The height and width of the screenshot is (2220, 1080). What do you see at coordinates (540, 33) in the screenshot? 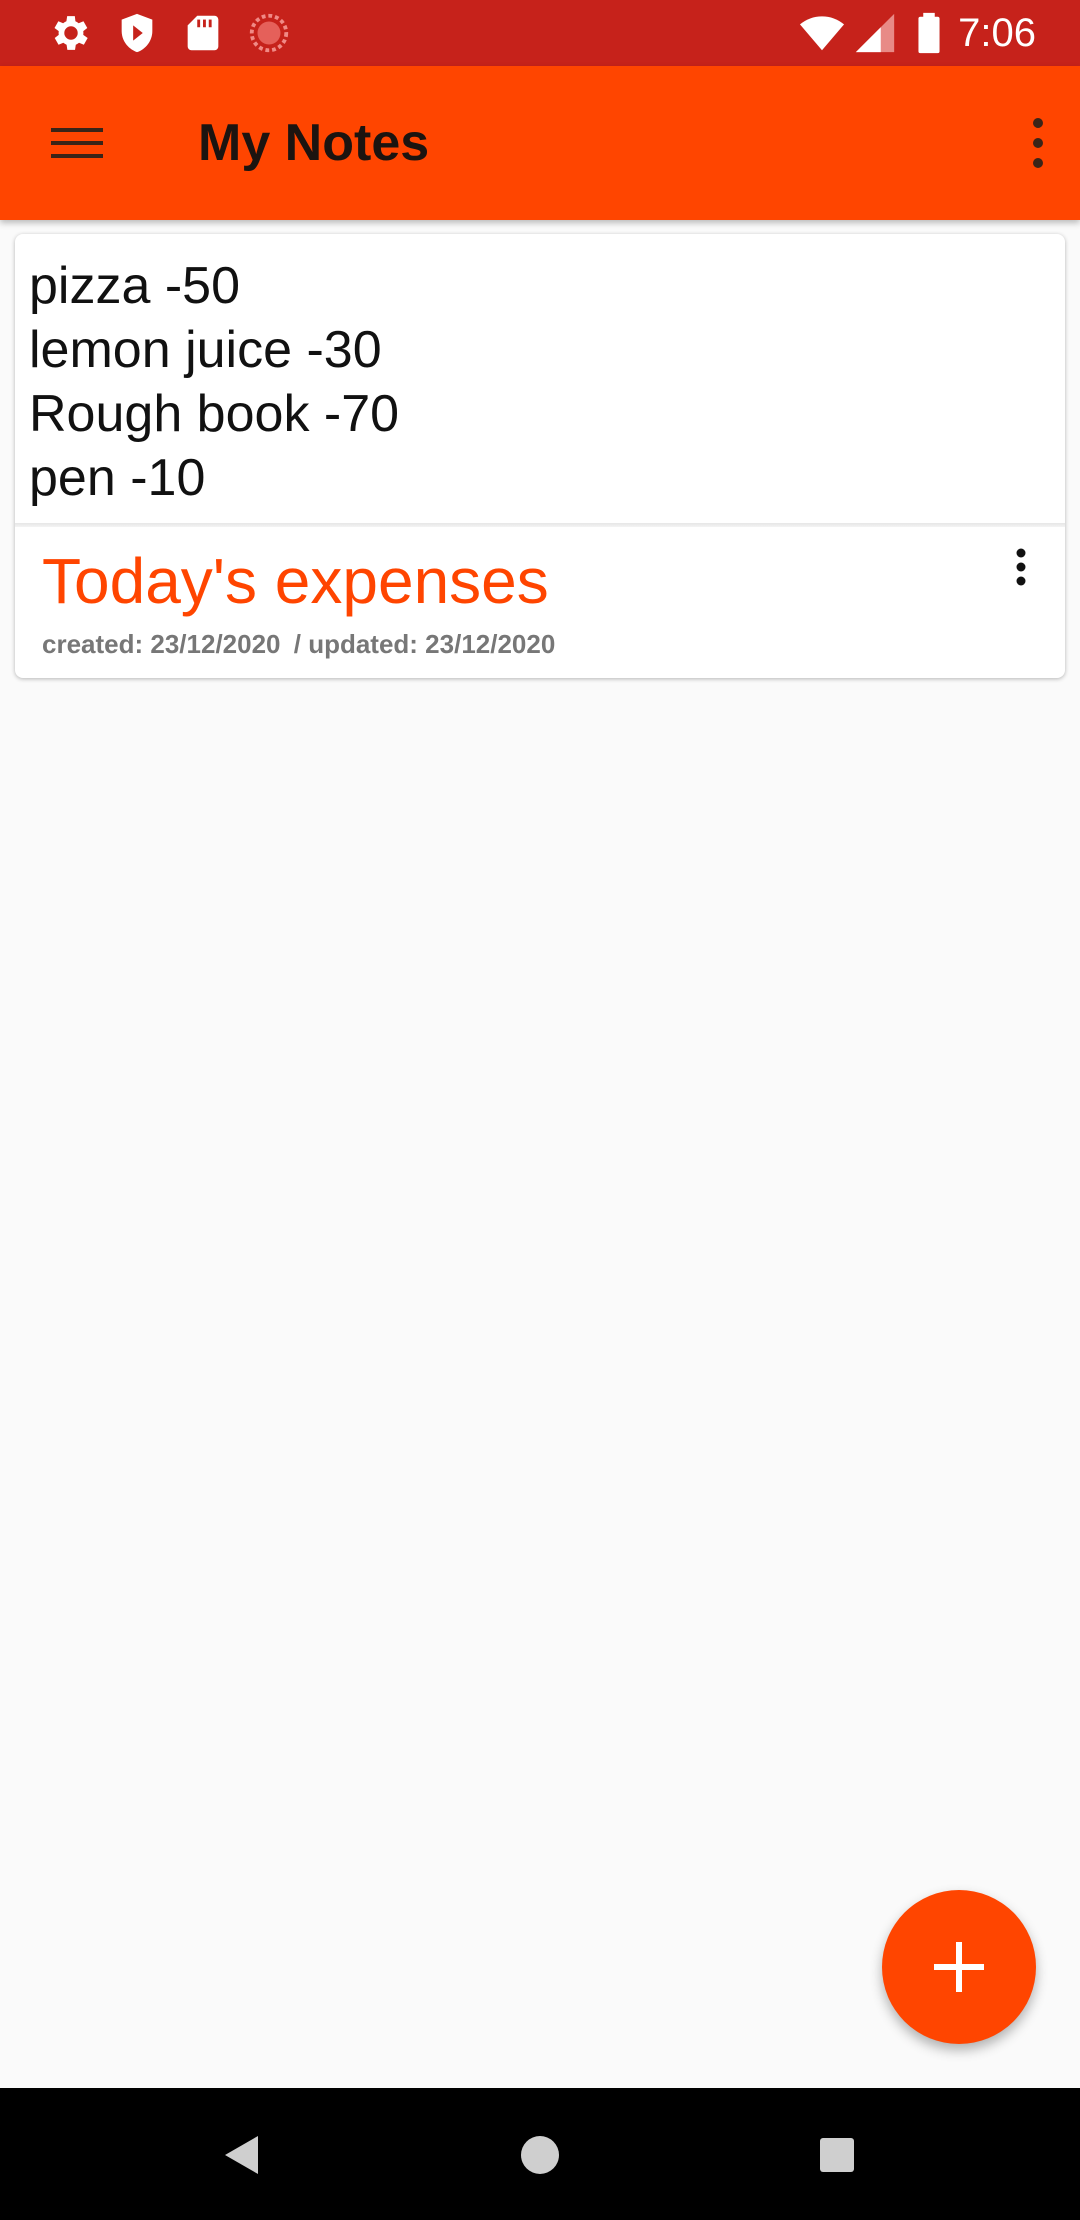
I see `status-bar: 7:06` at bounding box center [540, 33].